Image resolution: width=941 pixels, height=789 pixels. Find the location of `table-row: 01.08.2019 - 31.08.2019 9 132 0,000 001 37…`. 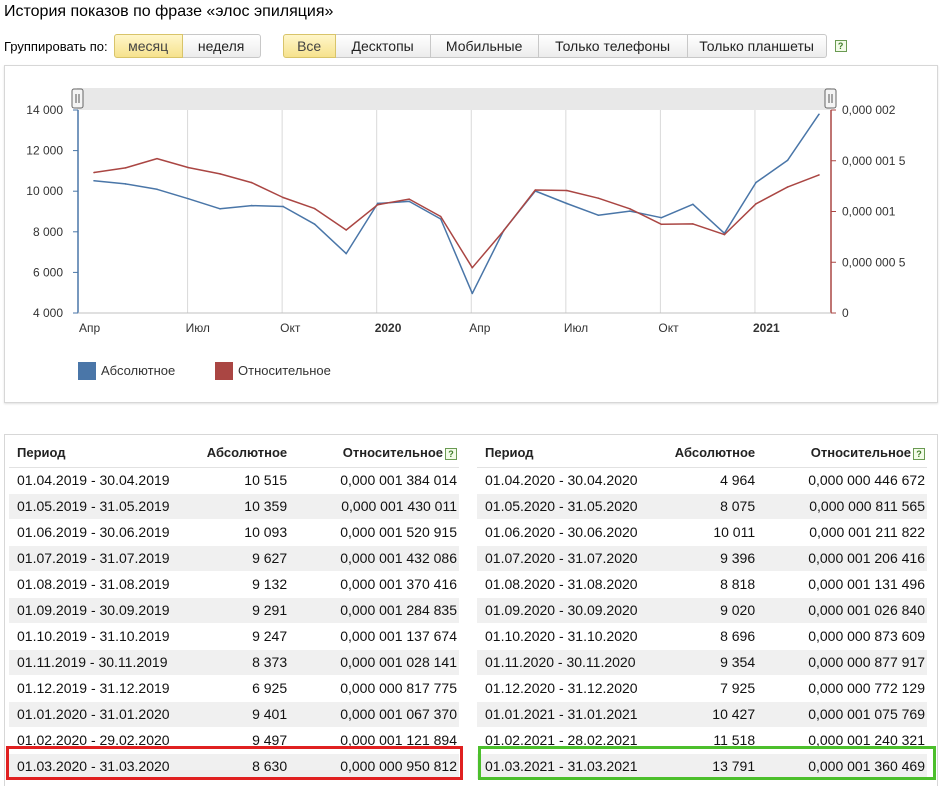

table-row: 01.08.2019 - 31.08.2019 9 132 0,000 001 37… is located at coordinates (234, 584).